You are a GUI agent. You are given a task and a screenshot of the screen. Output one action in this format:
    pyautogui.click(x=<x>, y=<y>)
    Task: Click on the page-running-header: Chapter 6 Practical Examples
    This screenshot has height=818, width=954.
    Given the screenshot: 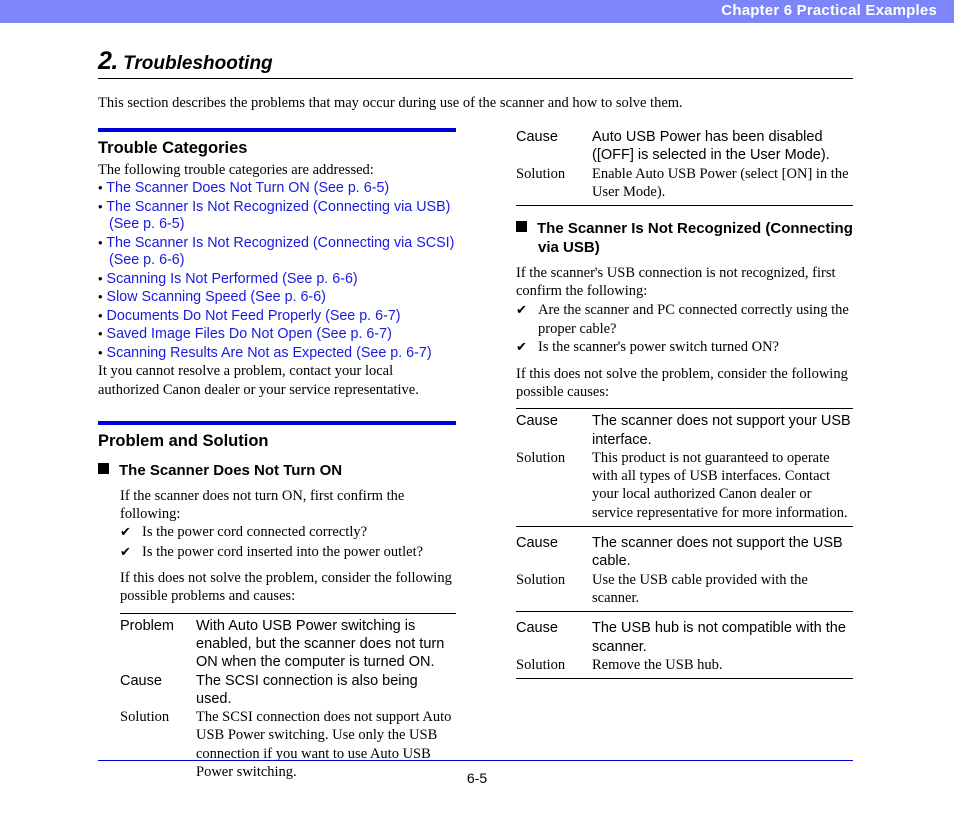 What is the action you would take?
    pyautogui.click(x=477, y=11)
    